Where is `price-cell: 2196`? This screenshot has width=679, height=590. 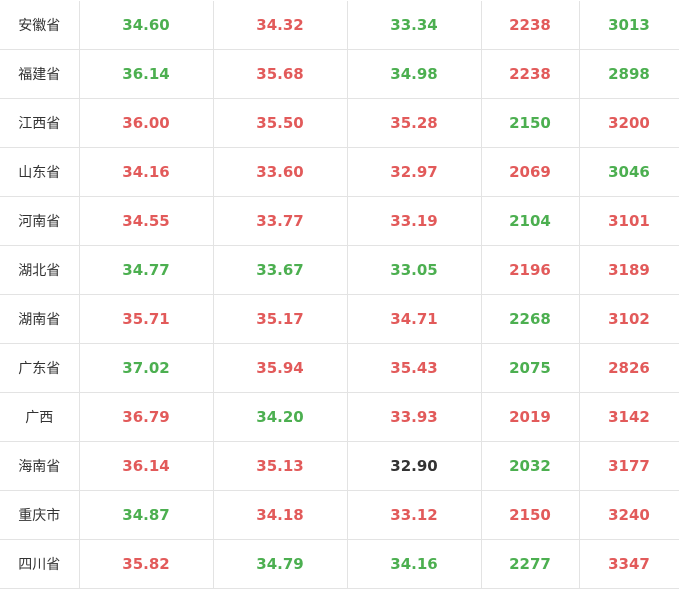 price-cell: 2196 is located at coordinates (530, 270).